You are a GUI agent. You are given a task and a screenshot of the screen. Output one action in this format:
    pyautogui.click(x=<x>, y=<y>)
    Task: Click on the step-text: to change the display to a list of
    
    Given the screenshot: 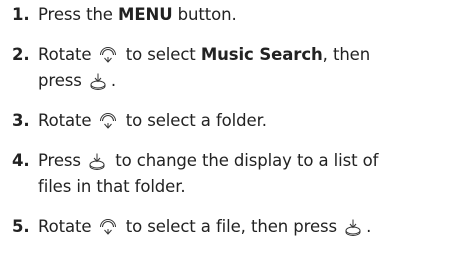 What is the action you would take?
    pyautogui.click(x=244, y=160)
    